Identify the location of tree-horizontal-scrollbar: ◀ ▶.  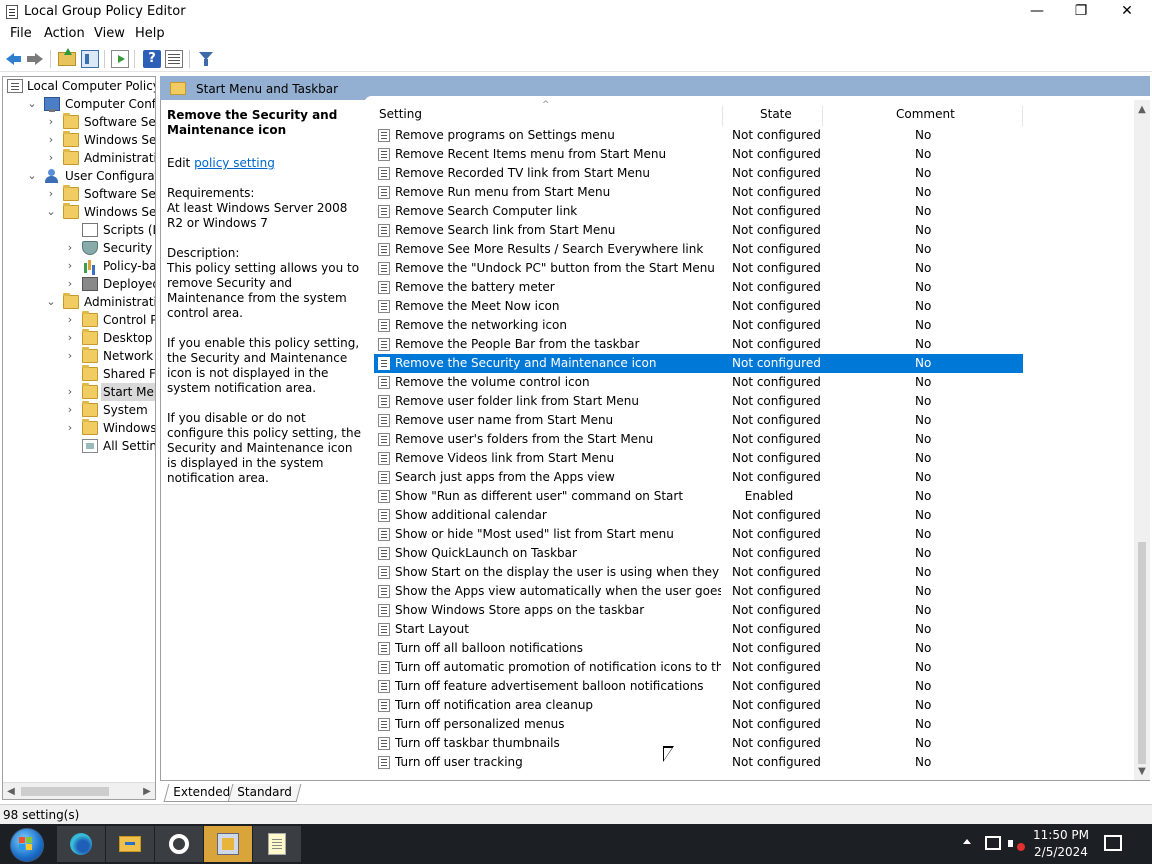
(79, 790).